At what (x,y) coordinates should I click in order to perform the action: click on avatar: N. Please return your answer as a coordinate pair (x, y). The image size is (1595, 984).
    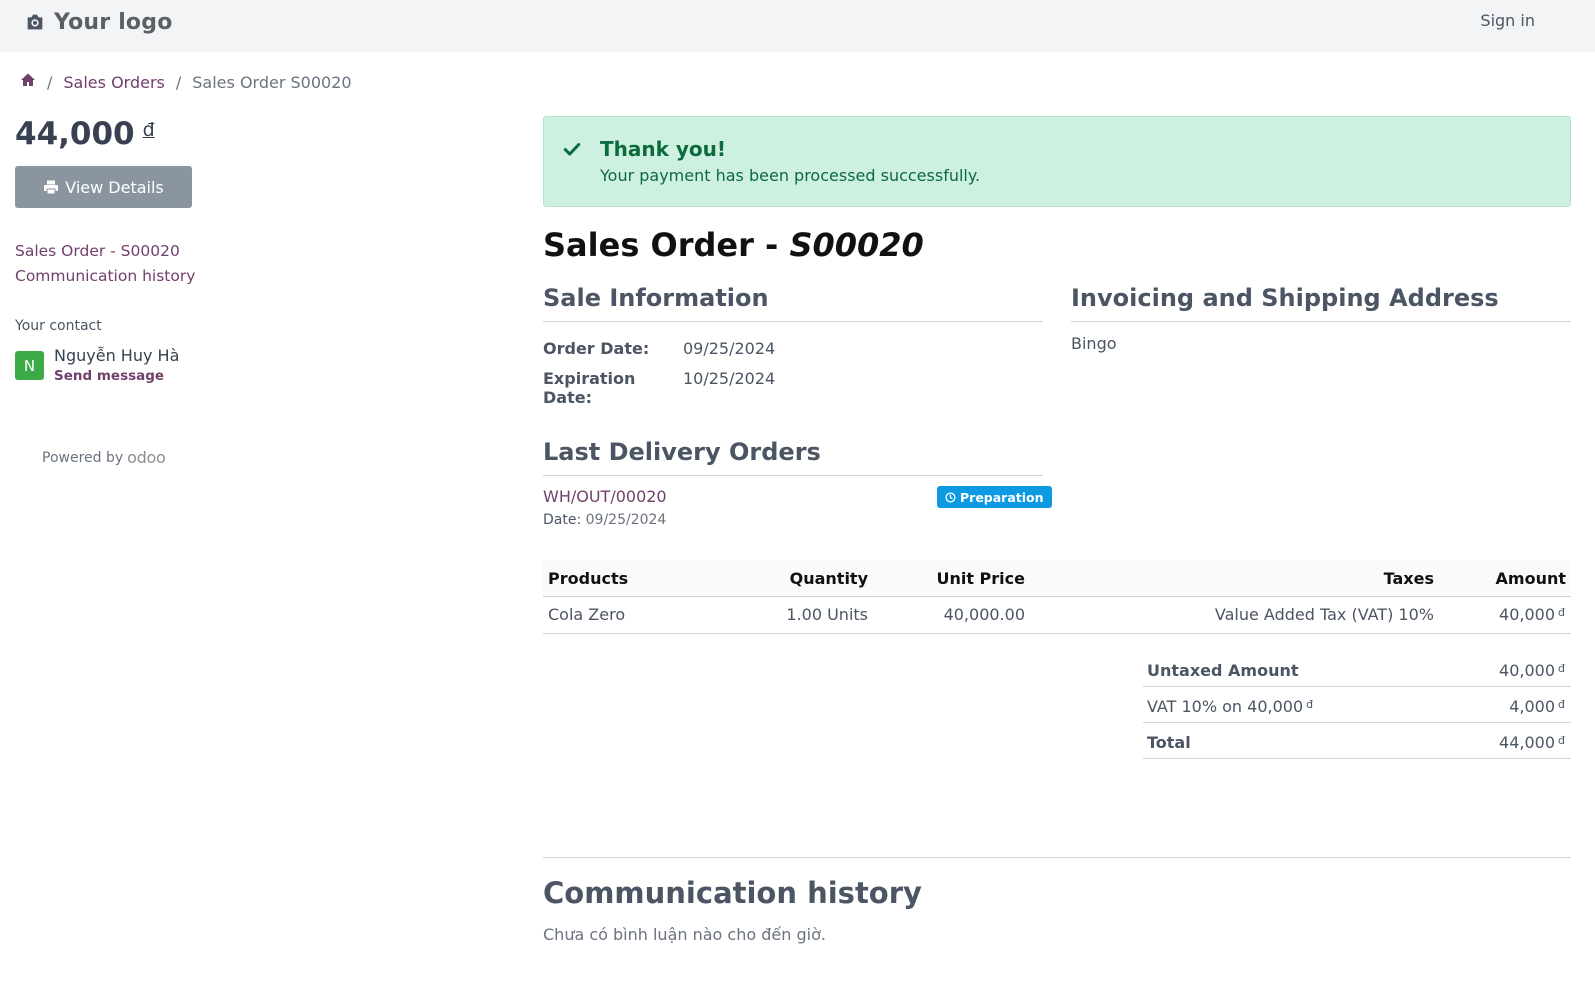
    Looking at the image, I should click on (29, 365).